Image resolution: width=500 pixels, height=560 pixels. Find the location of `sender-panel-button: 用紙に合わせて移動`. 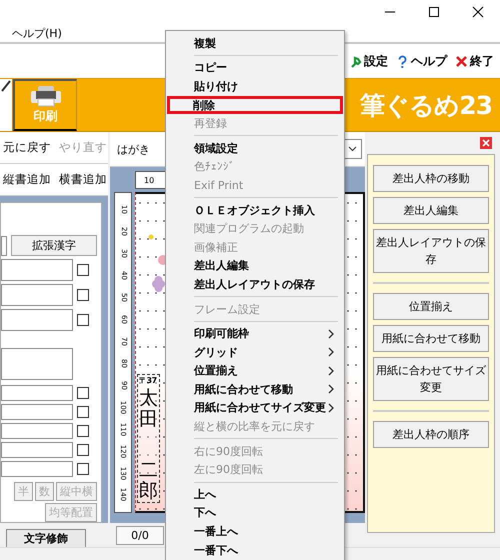

sender-panel-button: 用紙に合わせて移動 is located at coordinates (431, 338).